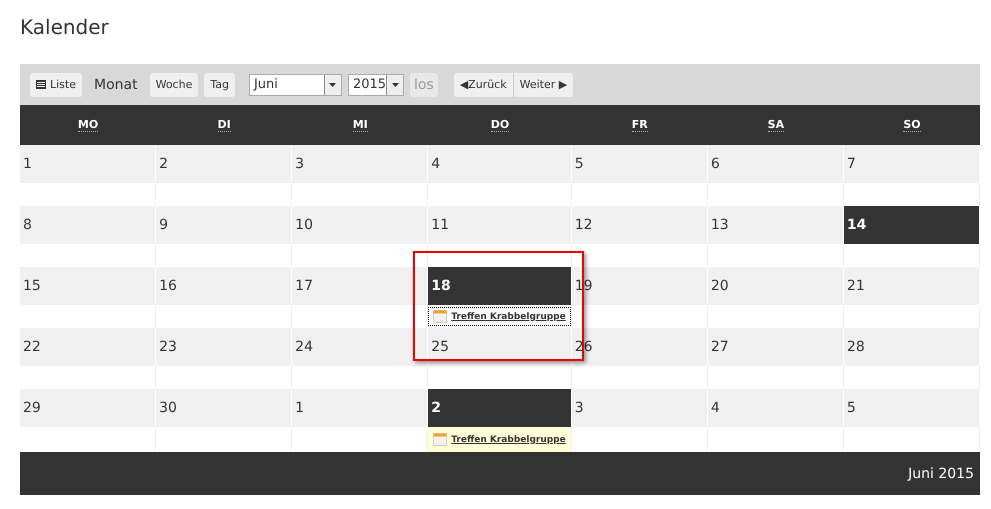  I want to click on view-tab: Woche, so click(174, 84).